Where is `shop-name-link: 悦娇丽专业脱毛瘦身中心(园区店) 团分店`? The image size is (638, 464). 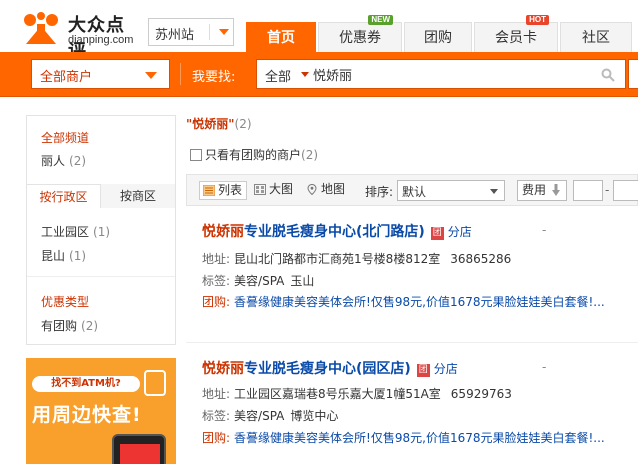
shop-name-link: 悦娇丽专业脱毛瘦身中心(园区店) 团分店 is located at coordinates (330, 368).